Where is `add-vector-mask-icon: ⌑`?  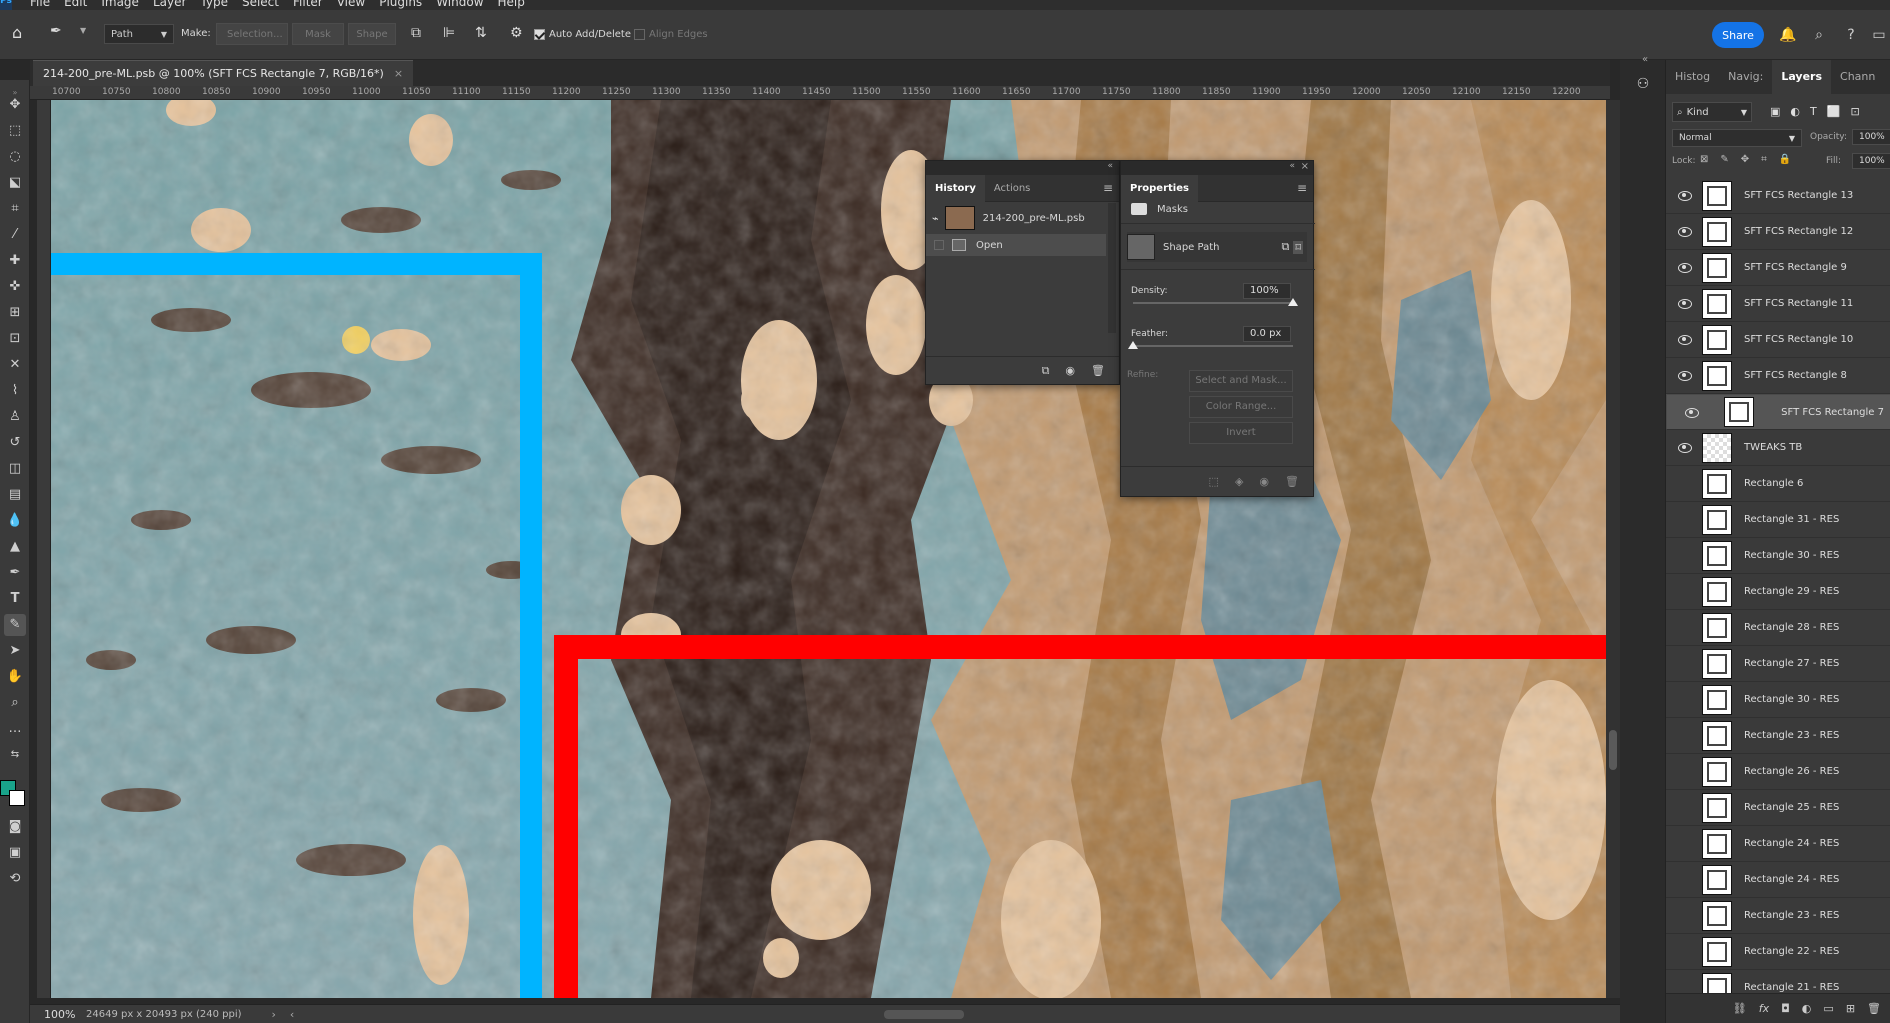
add-vector-mask-icon: ⌑ is located at coordinates (1298, 247).